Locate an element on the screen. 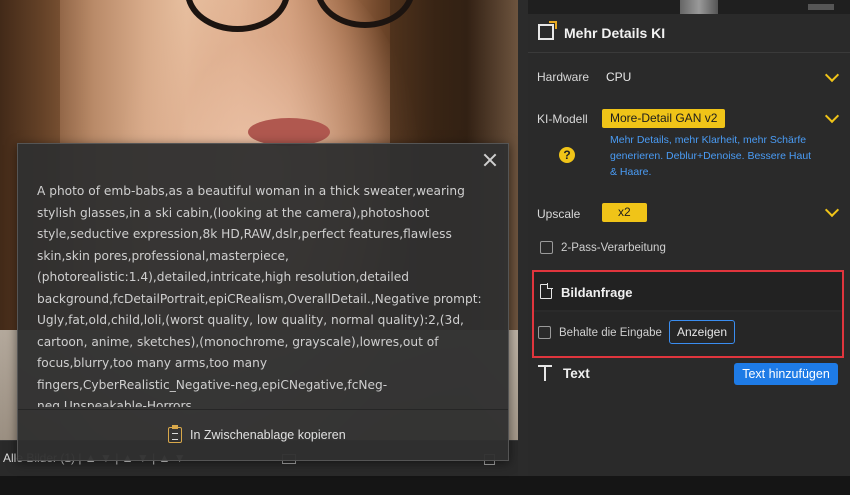 The width and height of the screenshot is (850, 495). text-section-header: Text Text hinzufügen is located at coordinates (689, 374).